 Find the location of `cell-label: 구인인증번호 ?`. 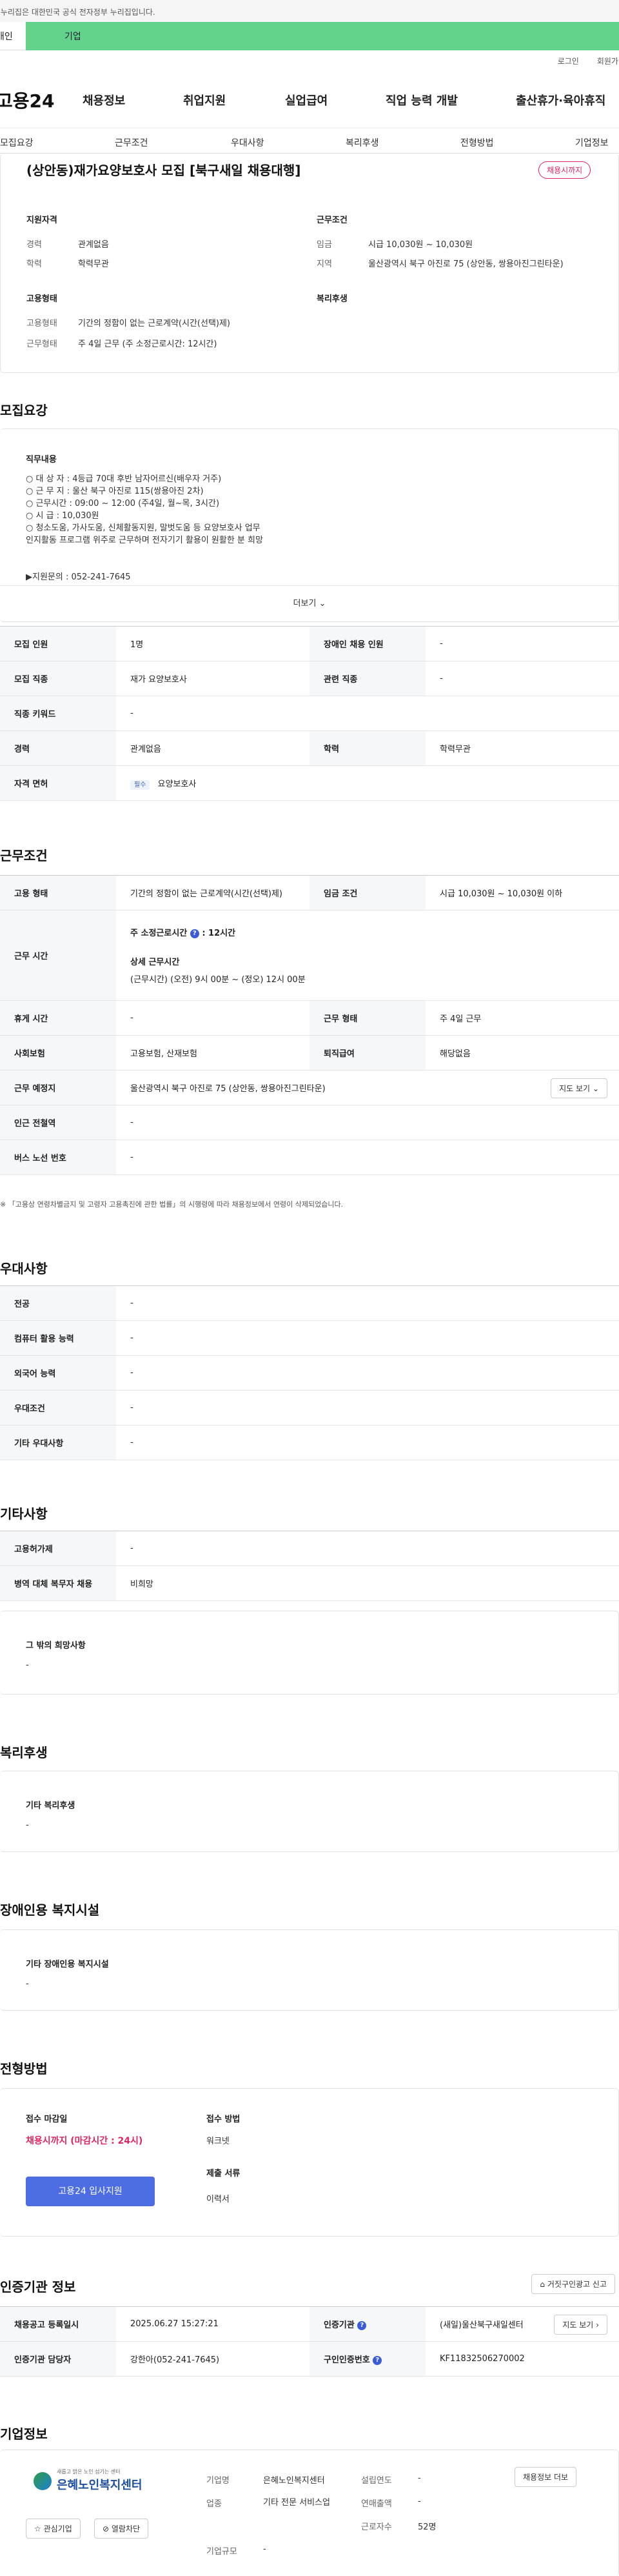

cell-label: 구인인증번호 ? is located at coordinates (368, 2359).